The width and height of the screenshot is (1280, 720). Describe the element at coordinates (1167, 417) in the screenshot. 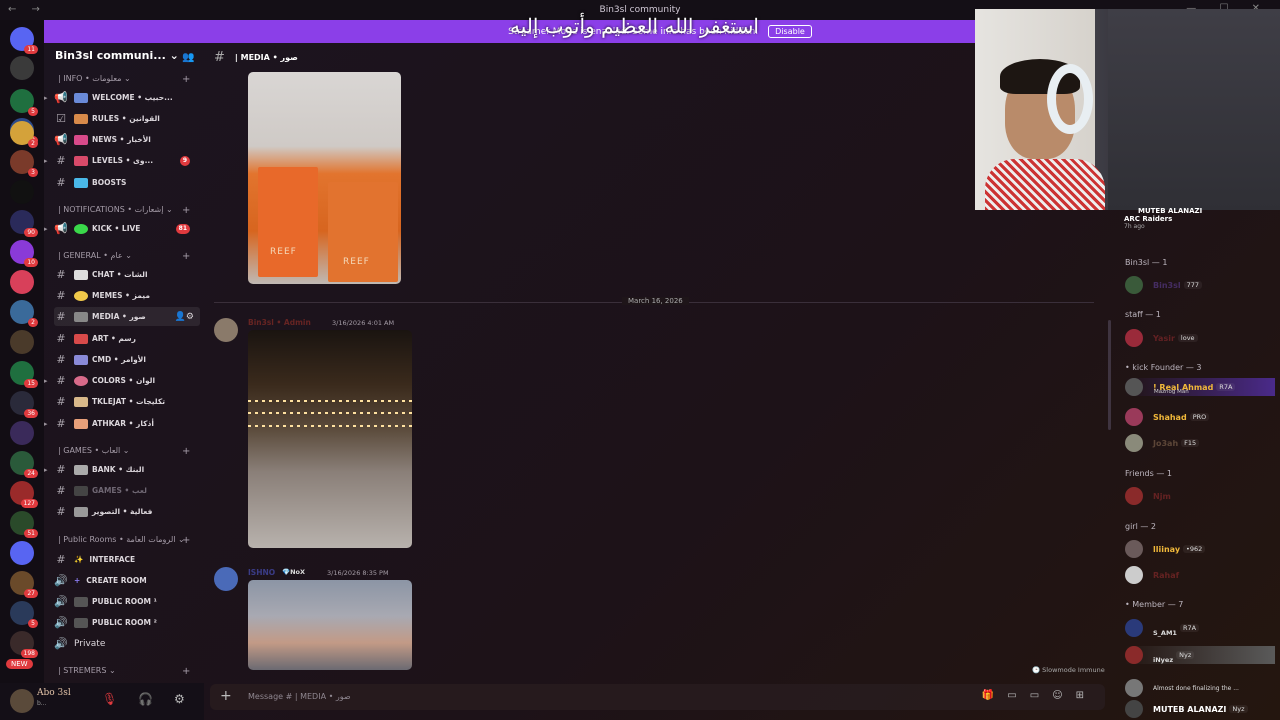

I see `member-item: Shahad PRO` at that location.